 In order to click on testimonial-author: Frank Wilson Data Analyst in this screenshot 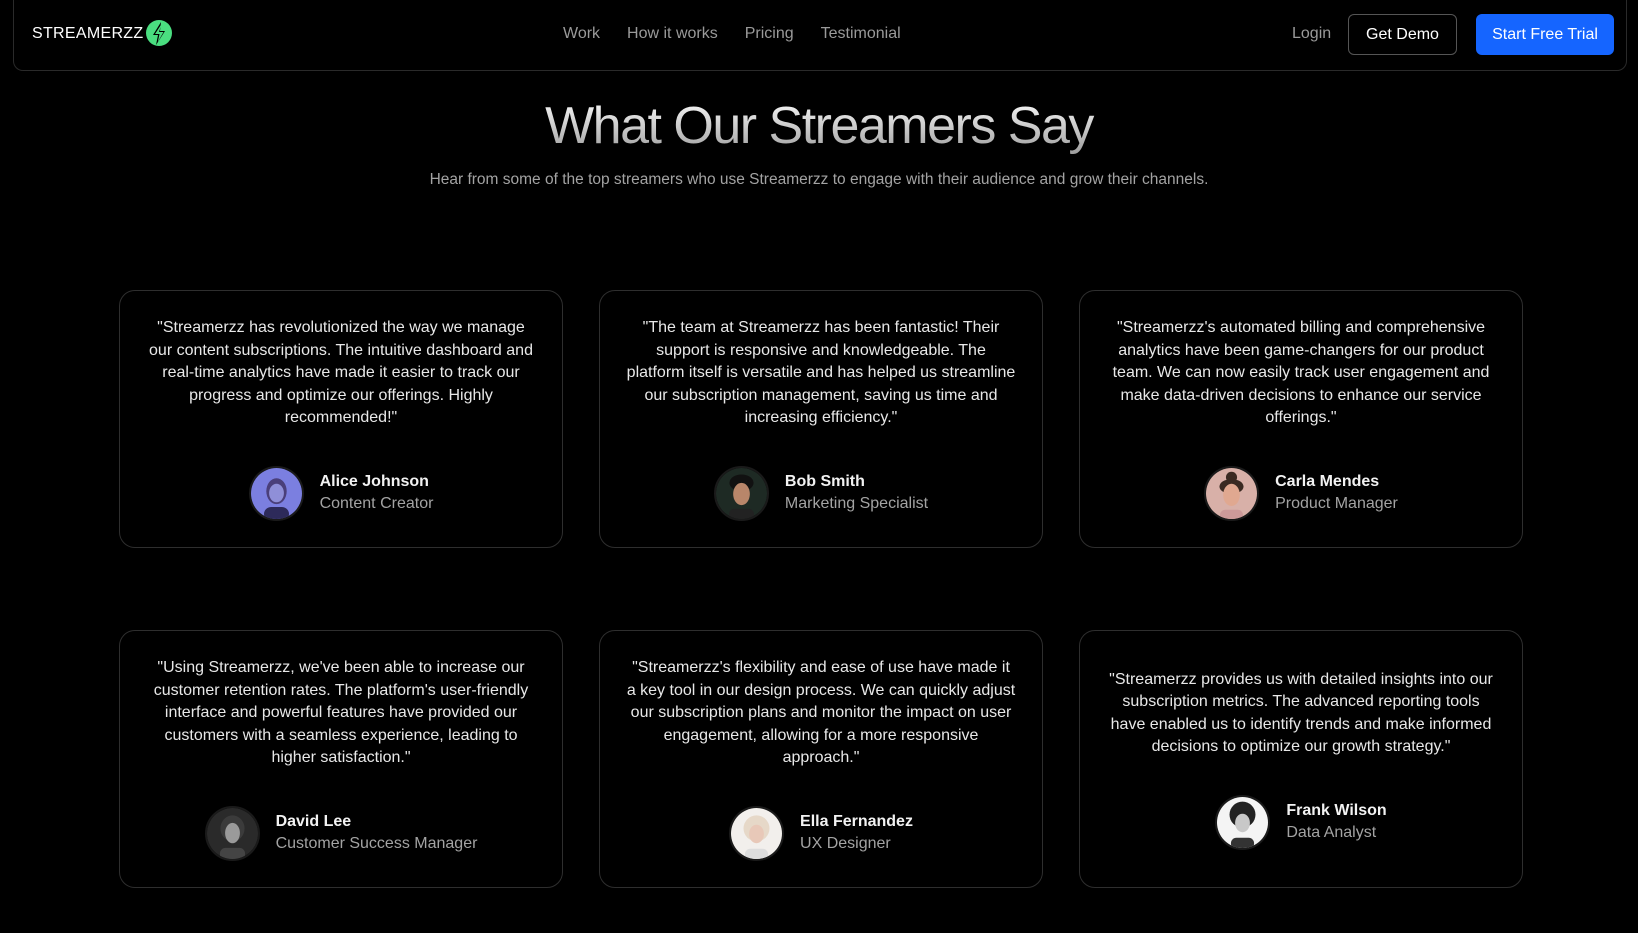, I will do `click(1301, 822)`.